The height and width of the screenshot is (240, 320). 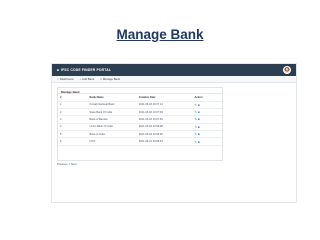 What do you see at coordinates (112, 127) in the screenshot?
I see `bank-name: Union Bank Of India` at bounding box center [112, 127].